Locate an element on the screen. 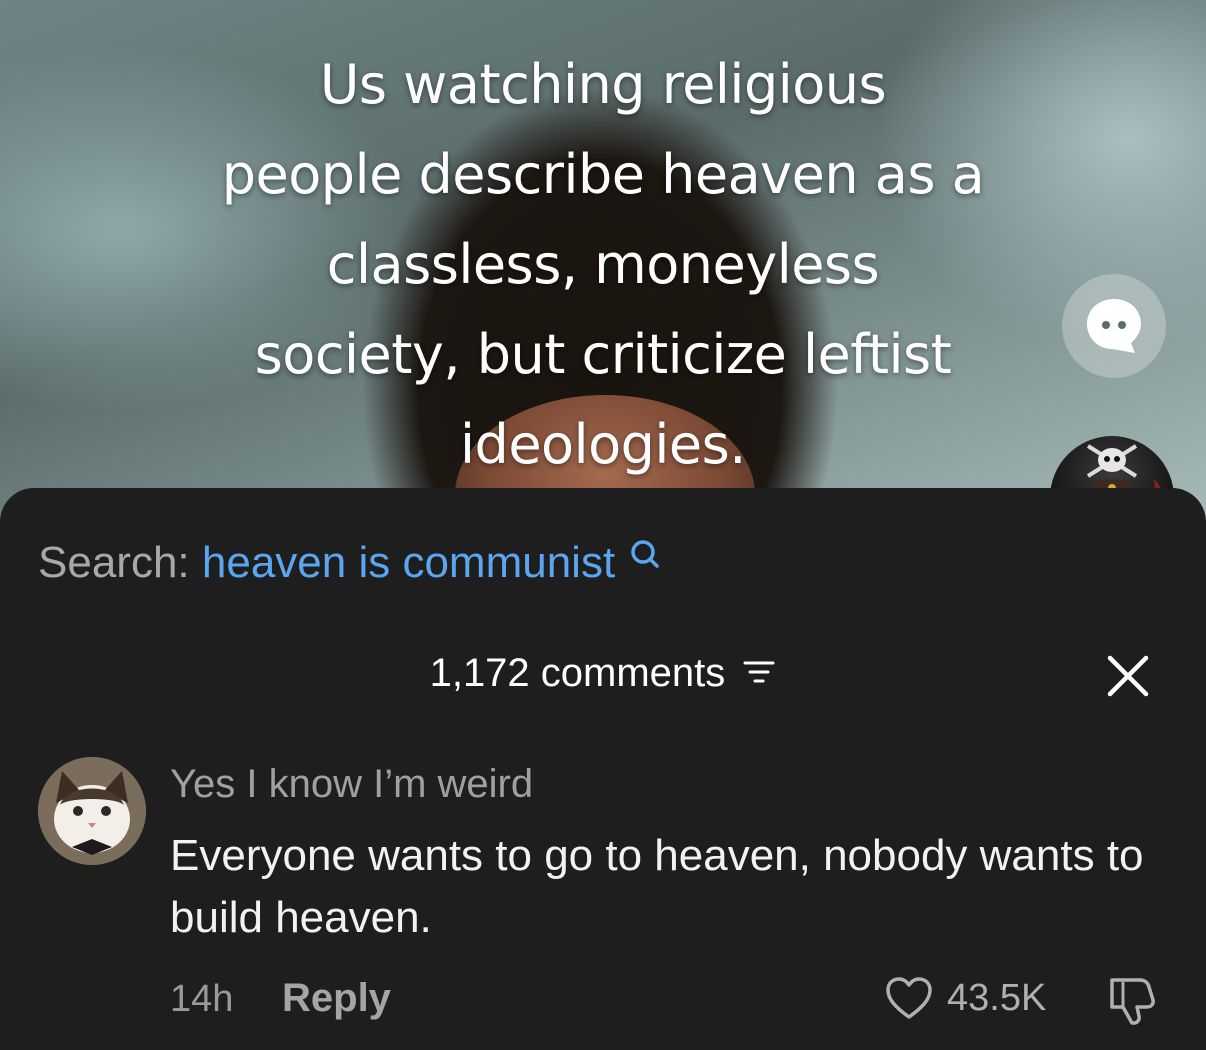 The height and width of the screenshot is (1050, 1206). sort-filter-icon is located at coordinates (759, 672).